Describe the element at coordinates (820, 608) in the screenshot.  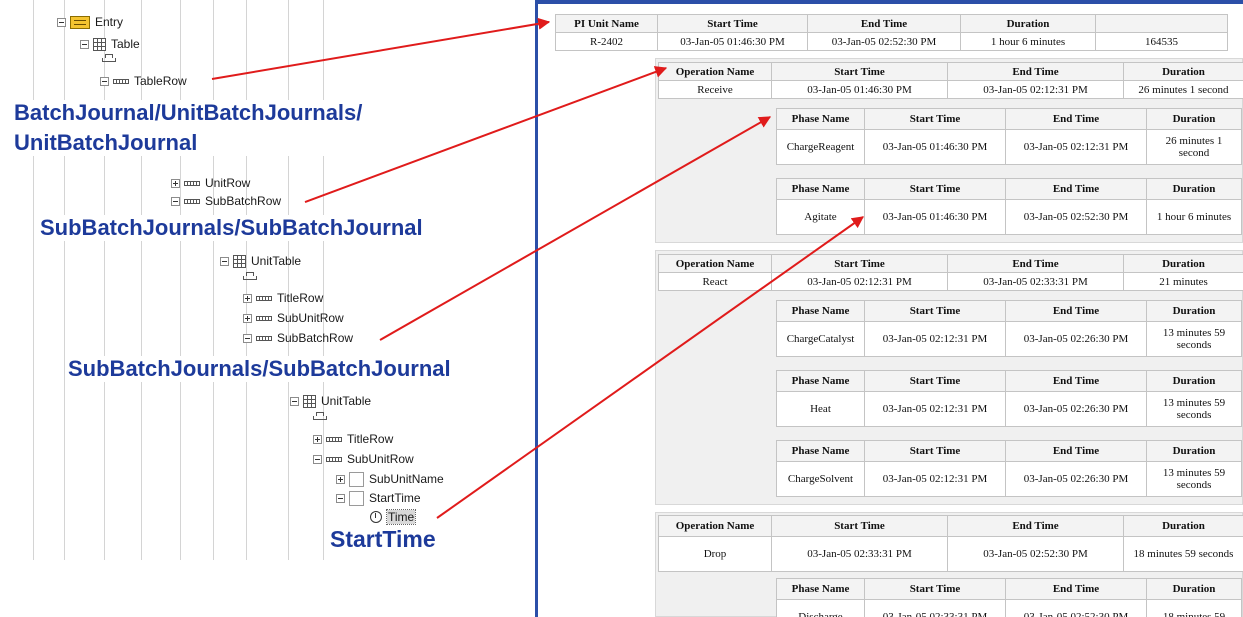
I see `table-cell: Discharge` at that location.